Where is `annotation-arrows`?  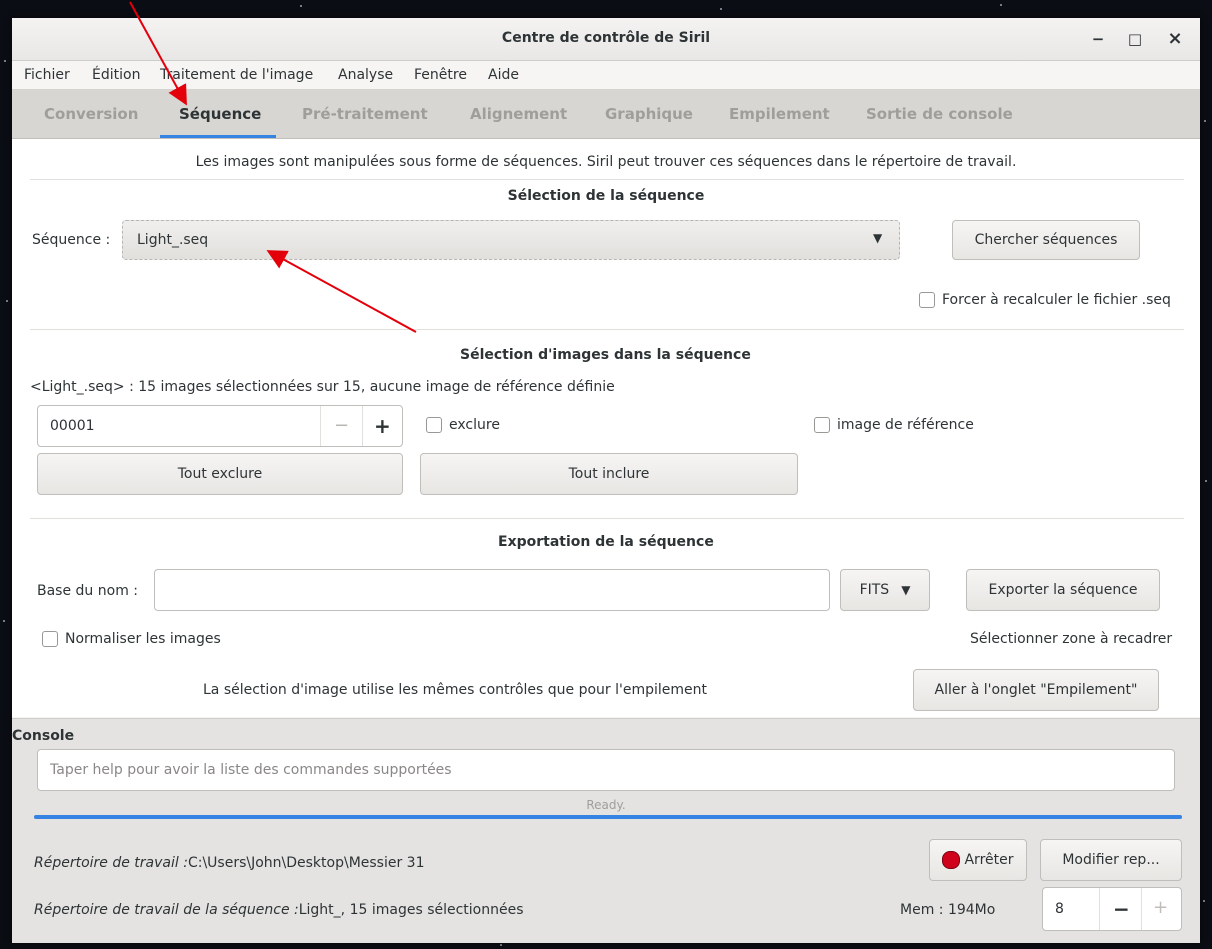
annotation-arrows is located at coordinates (273, 167).